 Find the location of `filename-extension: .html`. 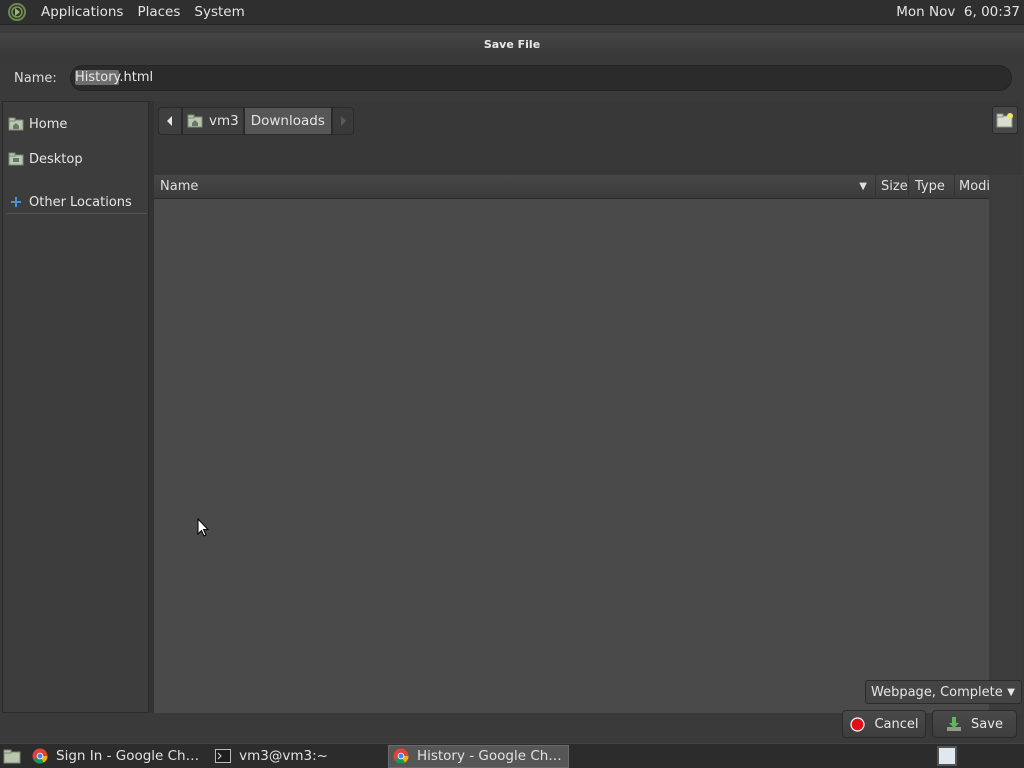

filename-extension: .html is located at coordinates (136, 77).